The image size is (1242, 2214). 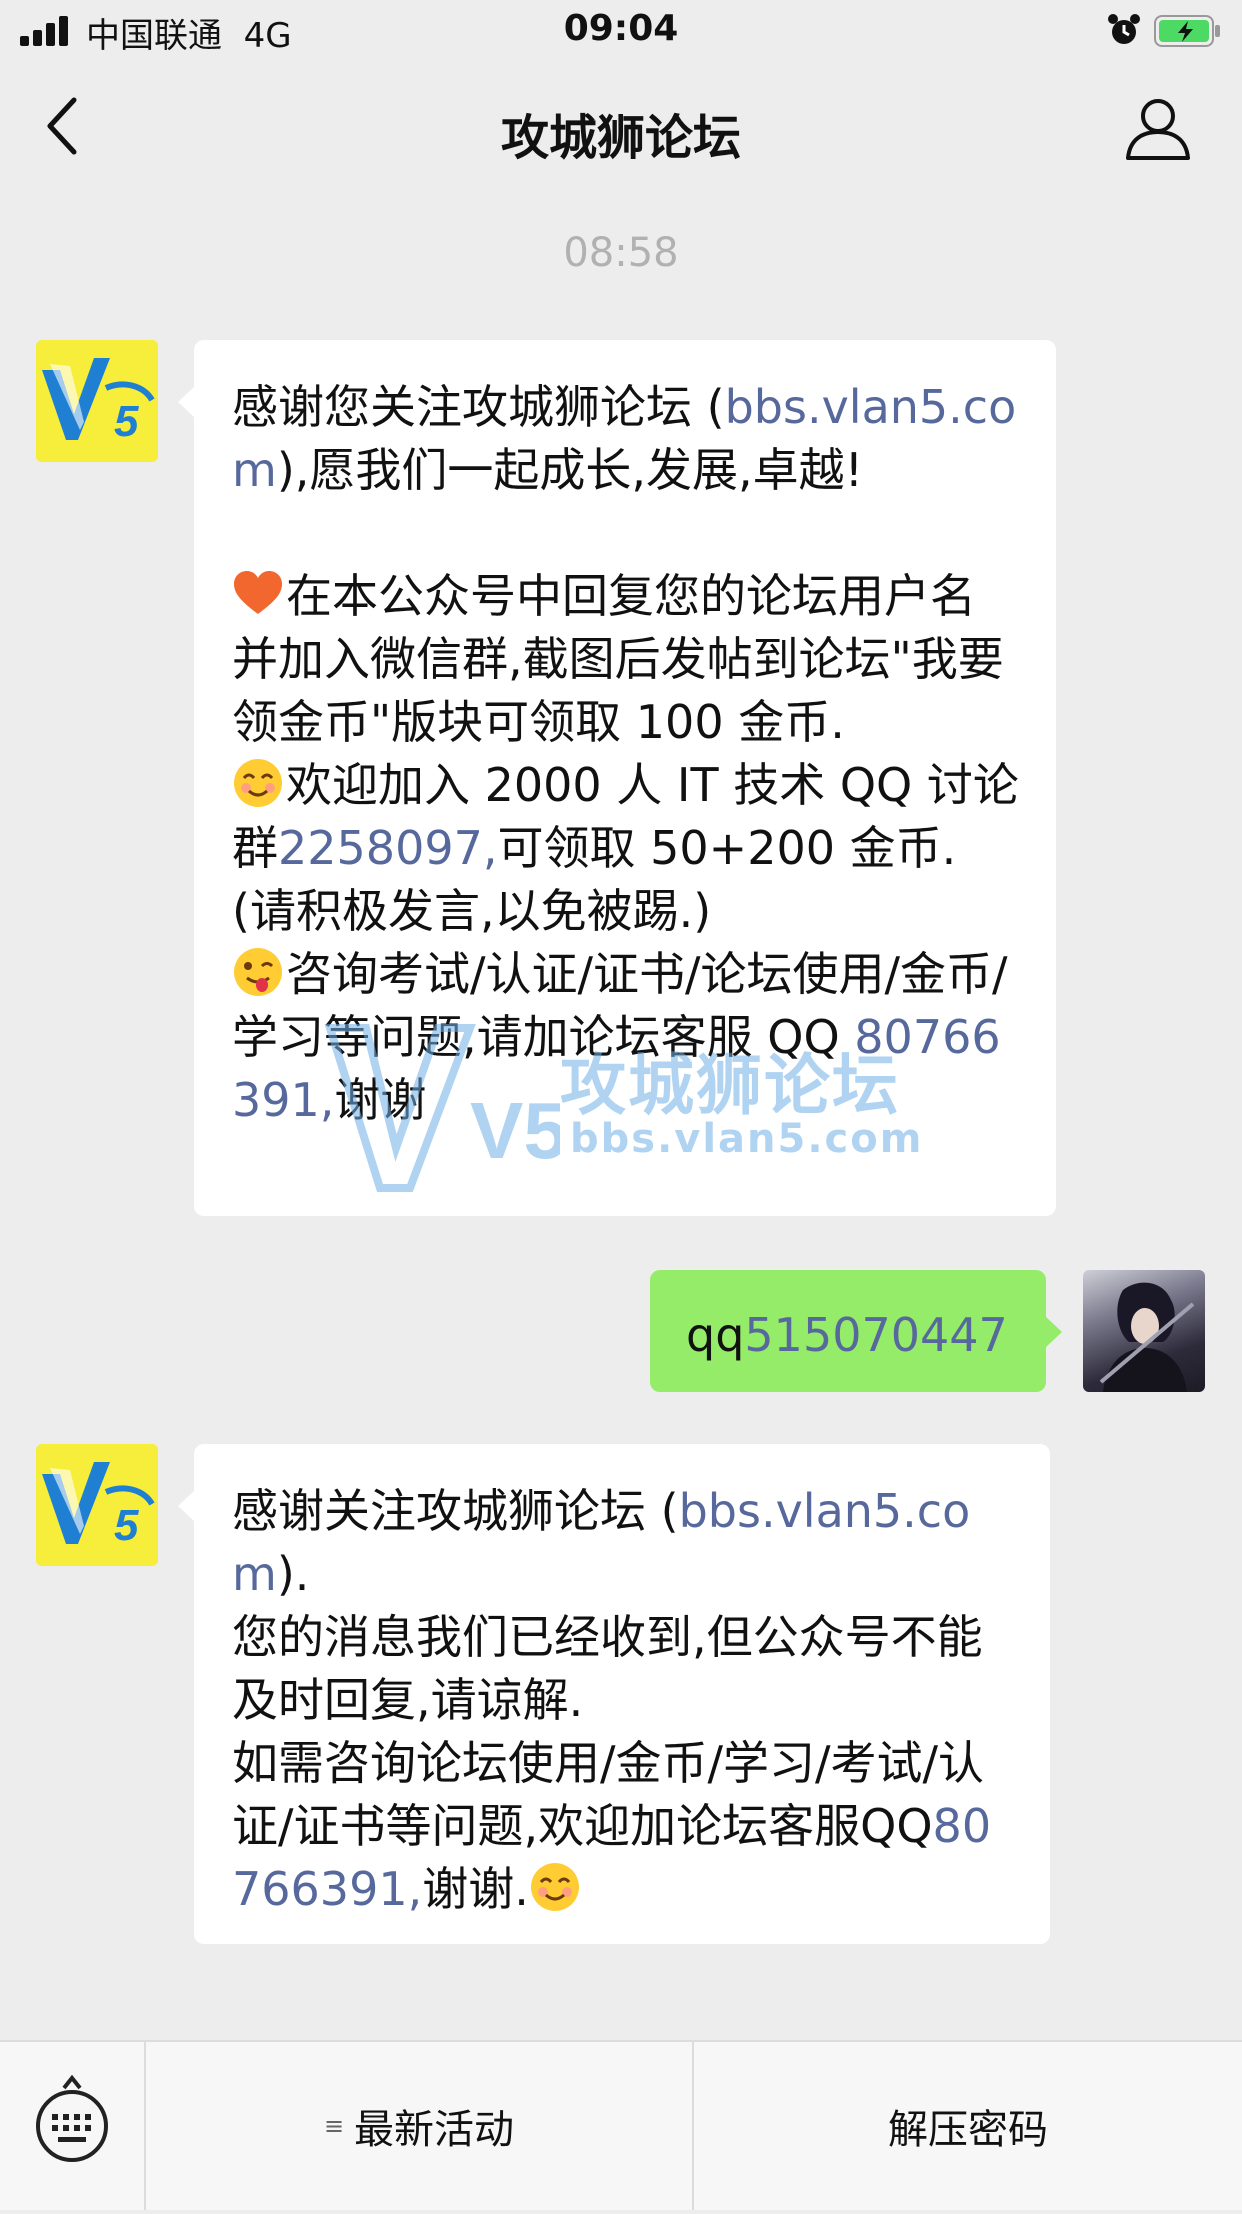 I want to click on keyboard-icon, so click(x=72, y=2118).